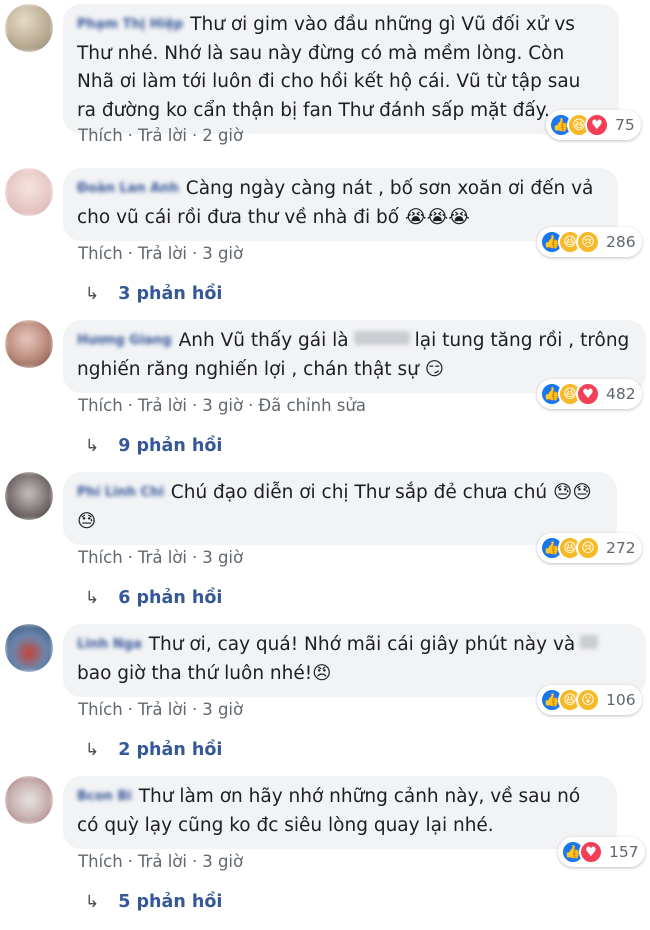 The height and width of the screenshot is (930, 650). What do you see at coordinates (263, 340) in the screenshot?
I see `comment-text: Anh Vũ thấy gái là` at bounding box center [263, 340].